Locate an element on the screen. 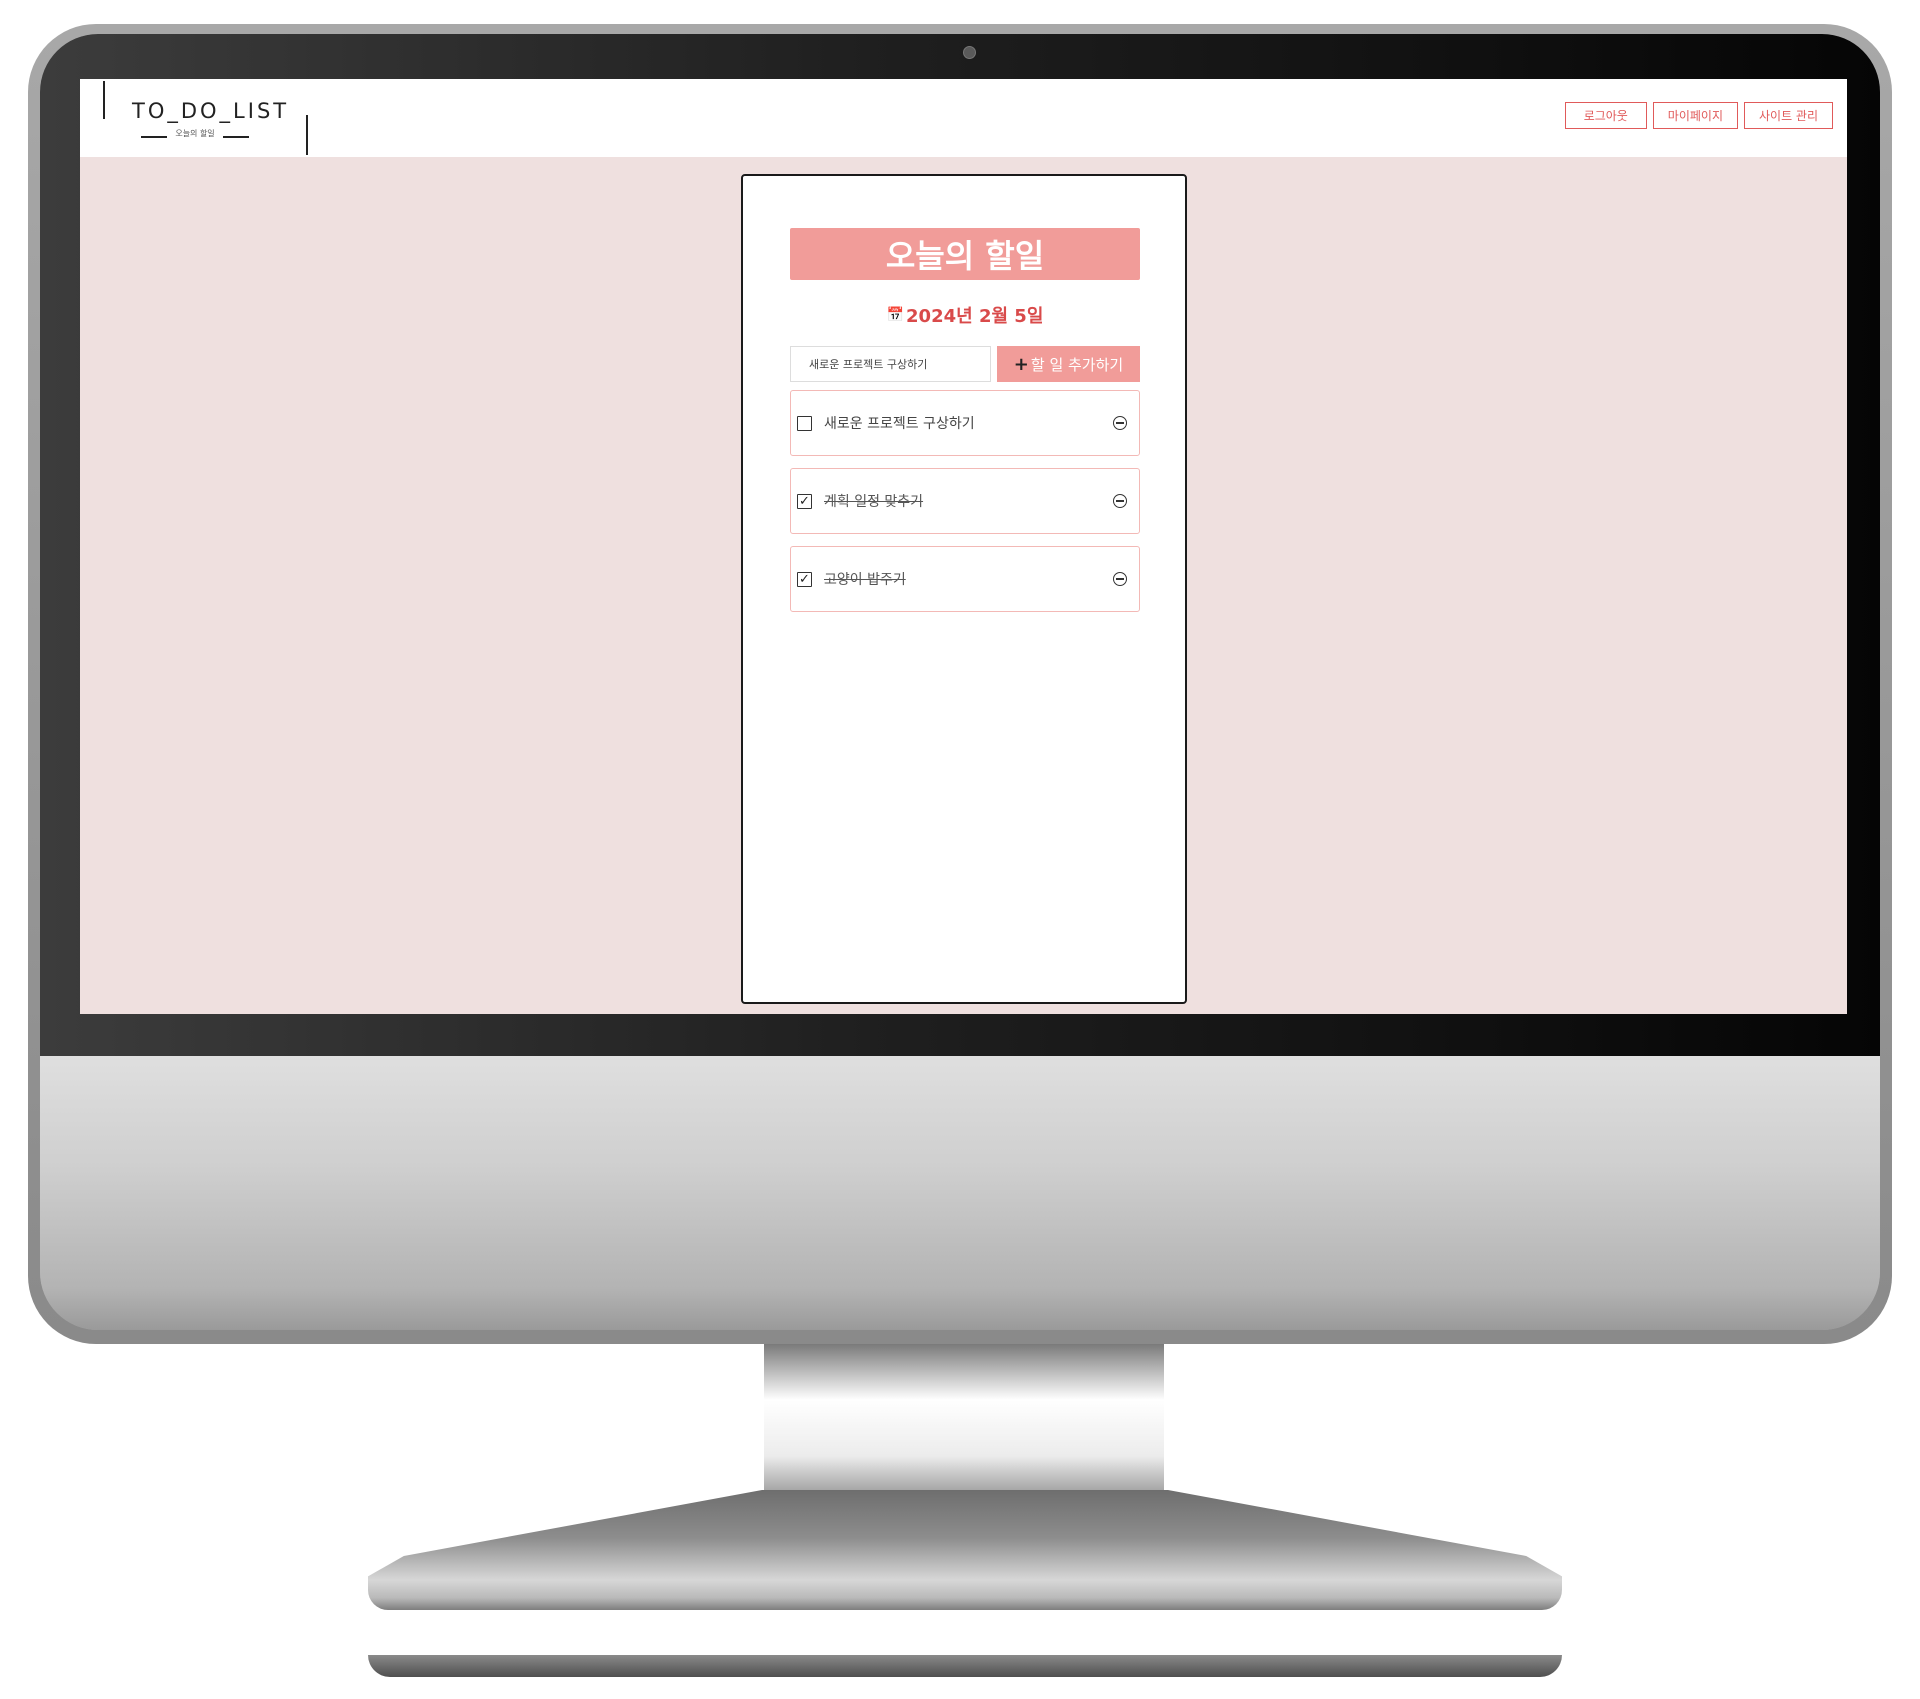 The width and height of the screenshot is (1920, 1699). plus-icon: + is located at coordinates (1021, 364).